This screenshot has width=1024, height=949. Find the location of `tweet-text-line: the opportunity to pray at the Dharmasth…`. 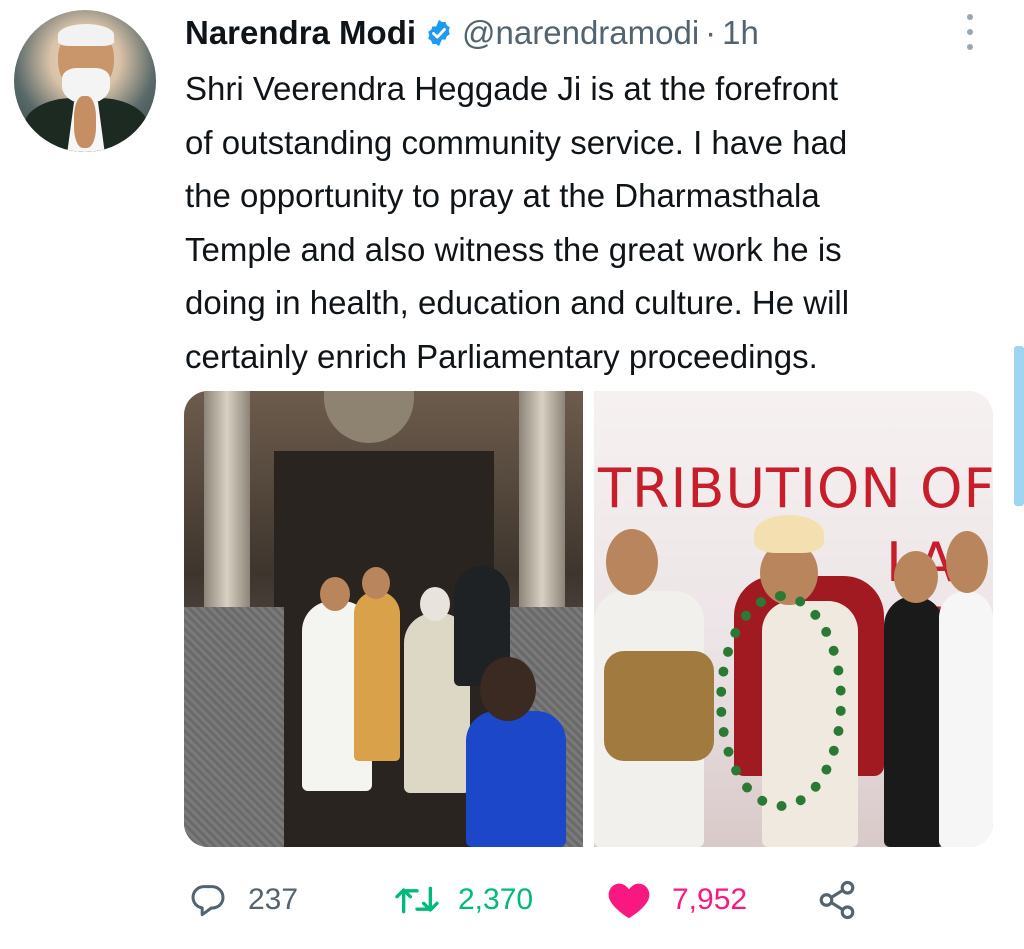

tweet-text-line: the opportunity to pray at the Dharmasth… is located at coordinates (502, 195).